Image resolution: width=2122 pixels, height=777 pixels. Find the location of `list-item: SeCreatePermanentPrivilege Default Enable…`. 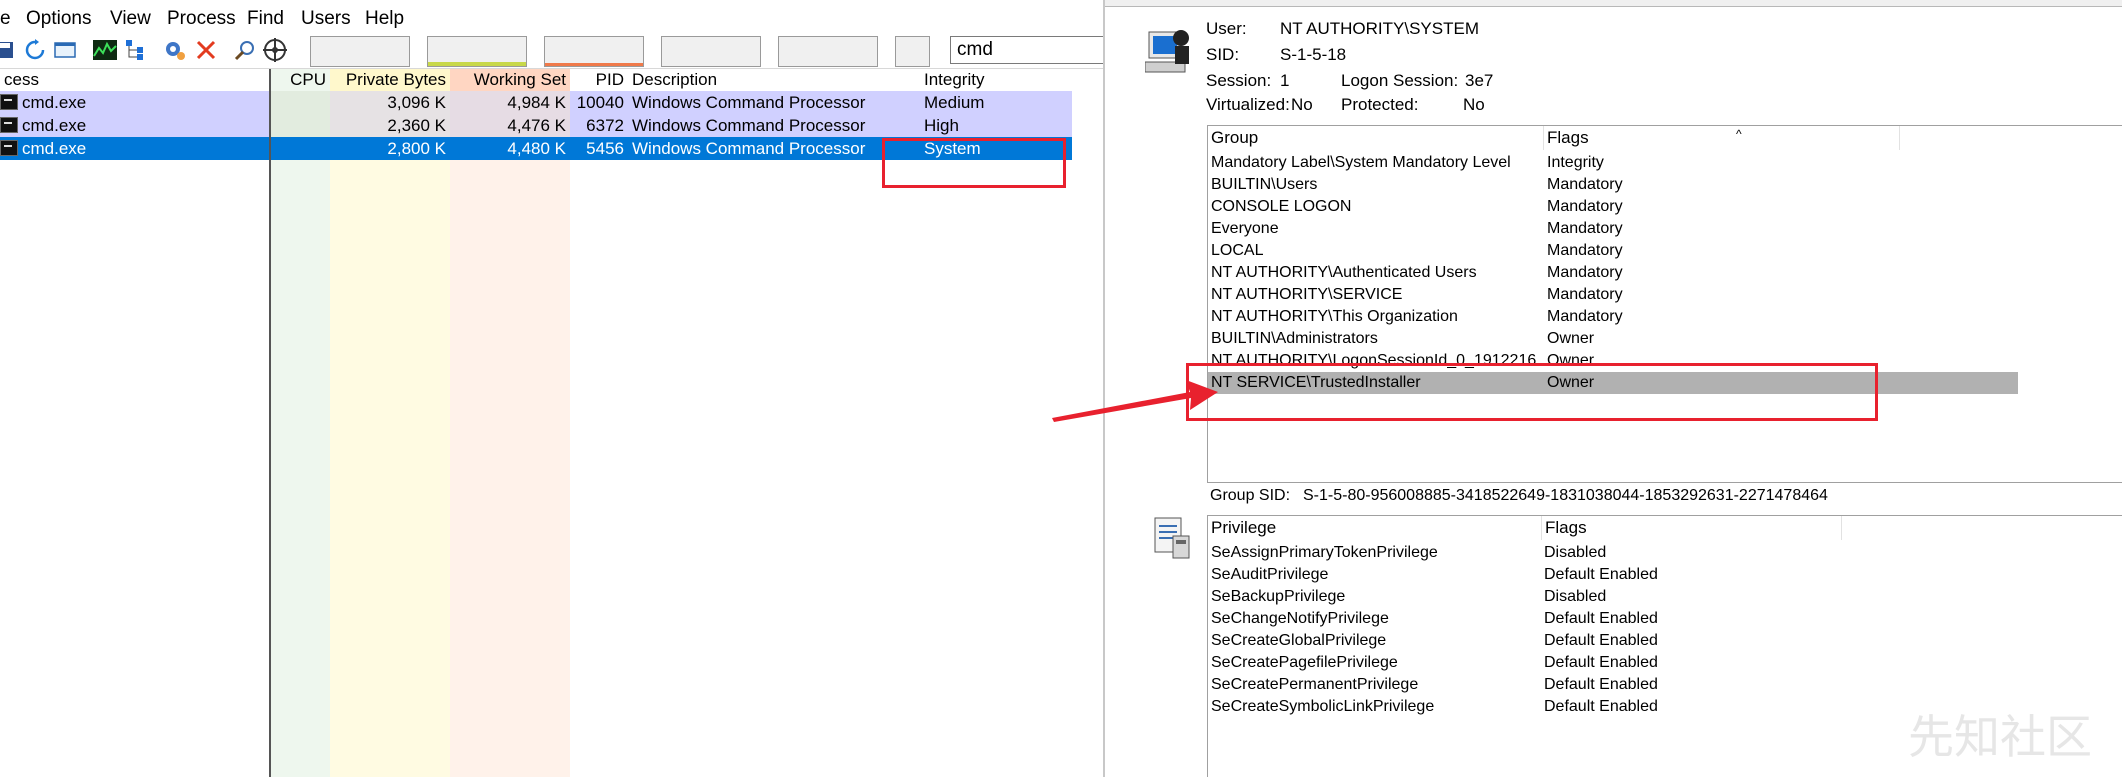

list-item: SeCreatePermanentPrivilege Default Enable… is located at coordinates (1658, 685).